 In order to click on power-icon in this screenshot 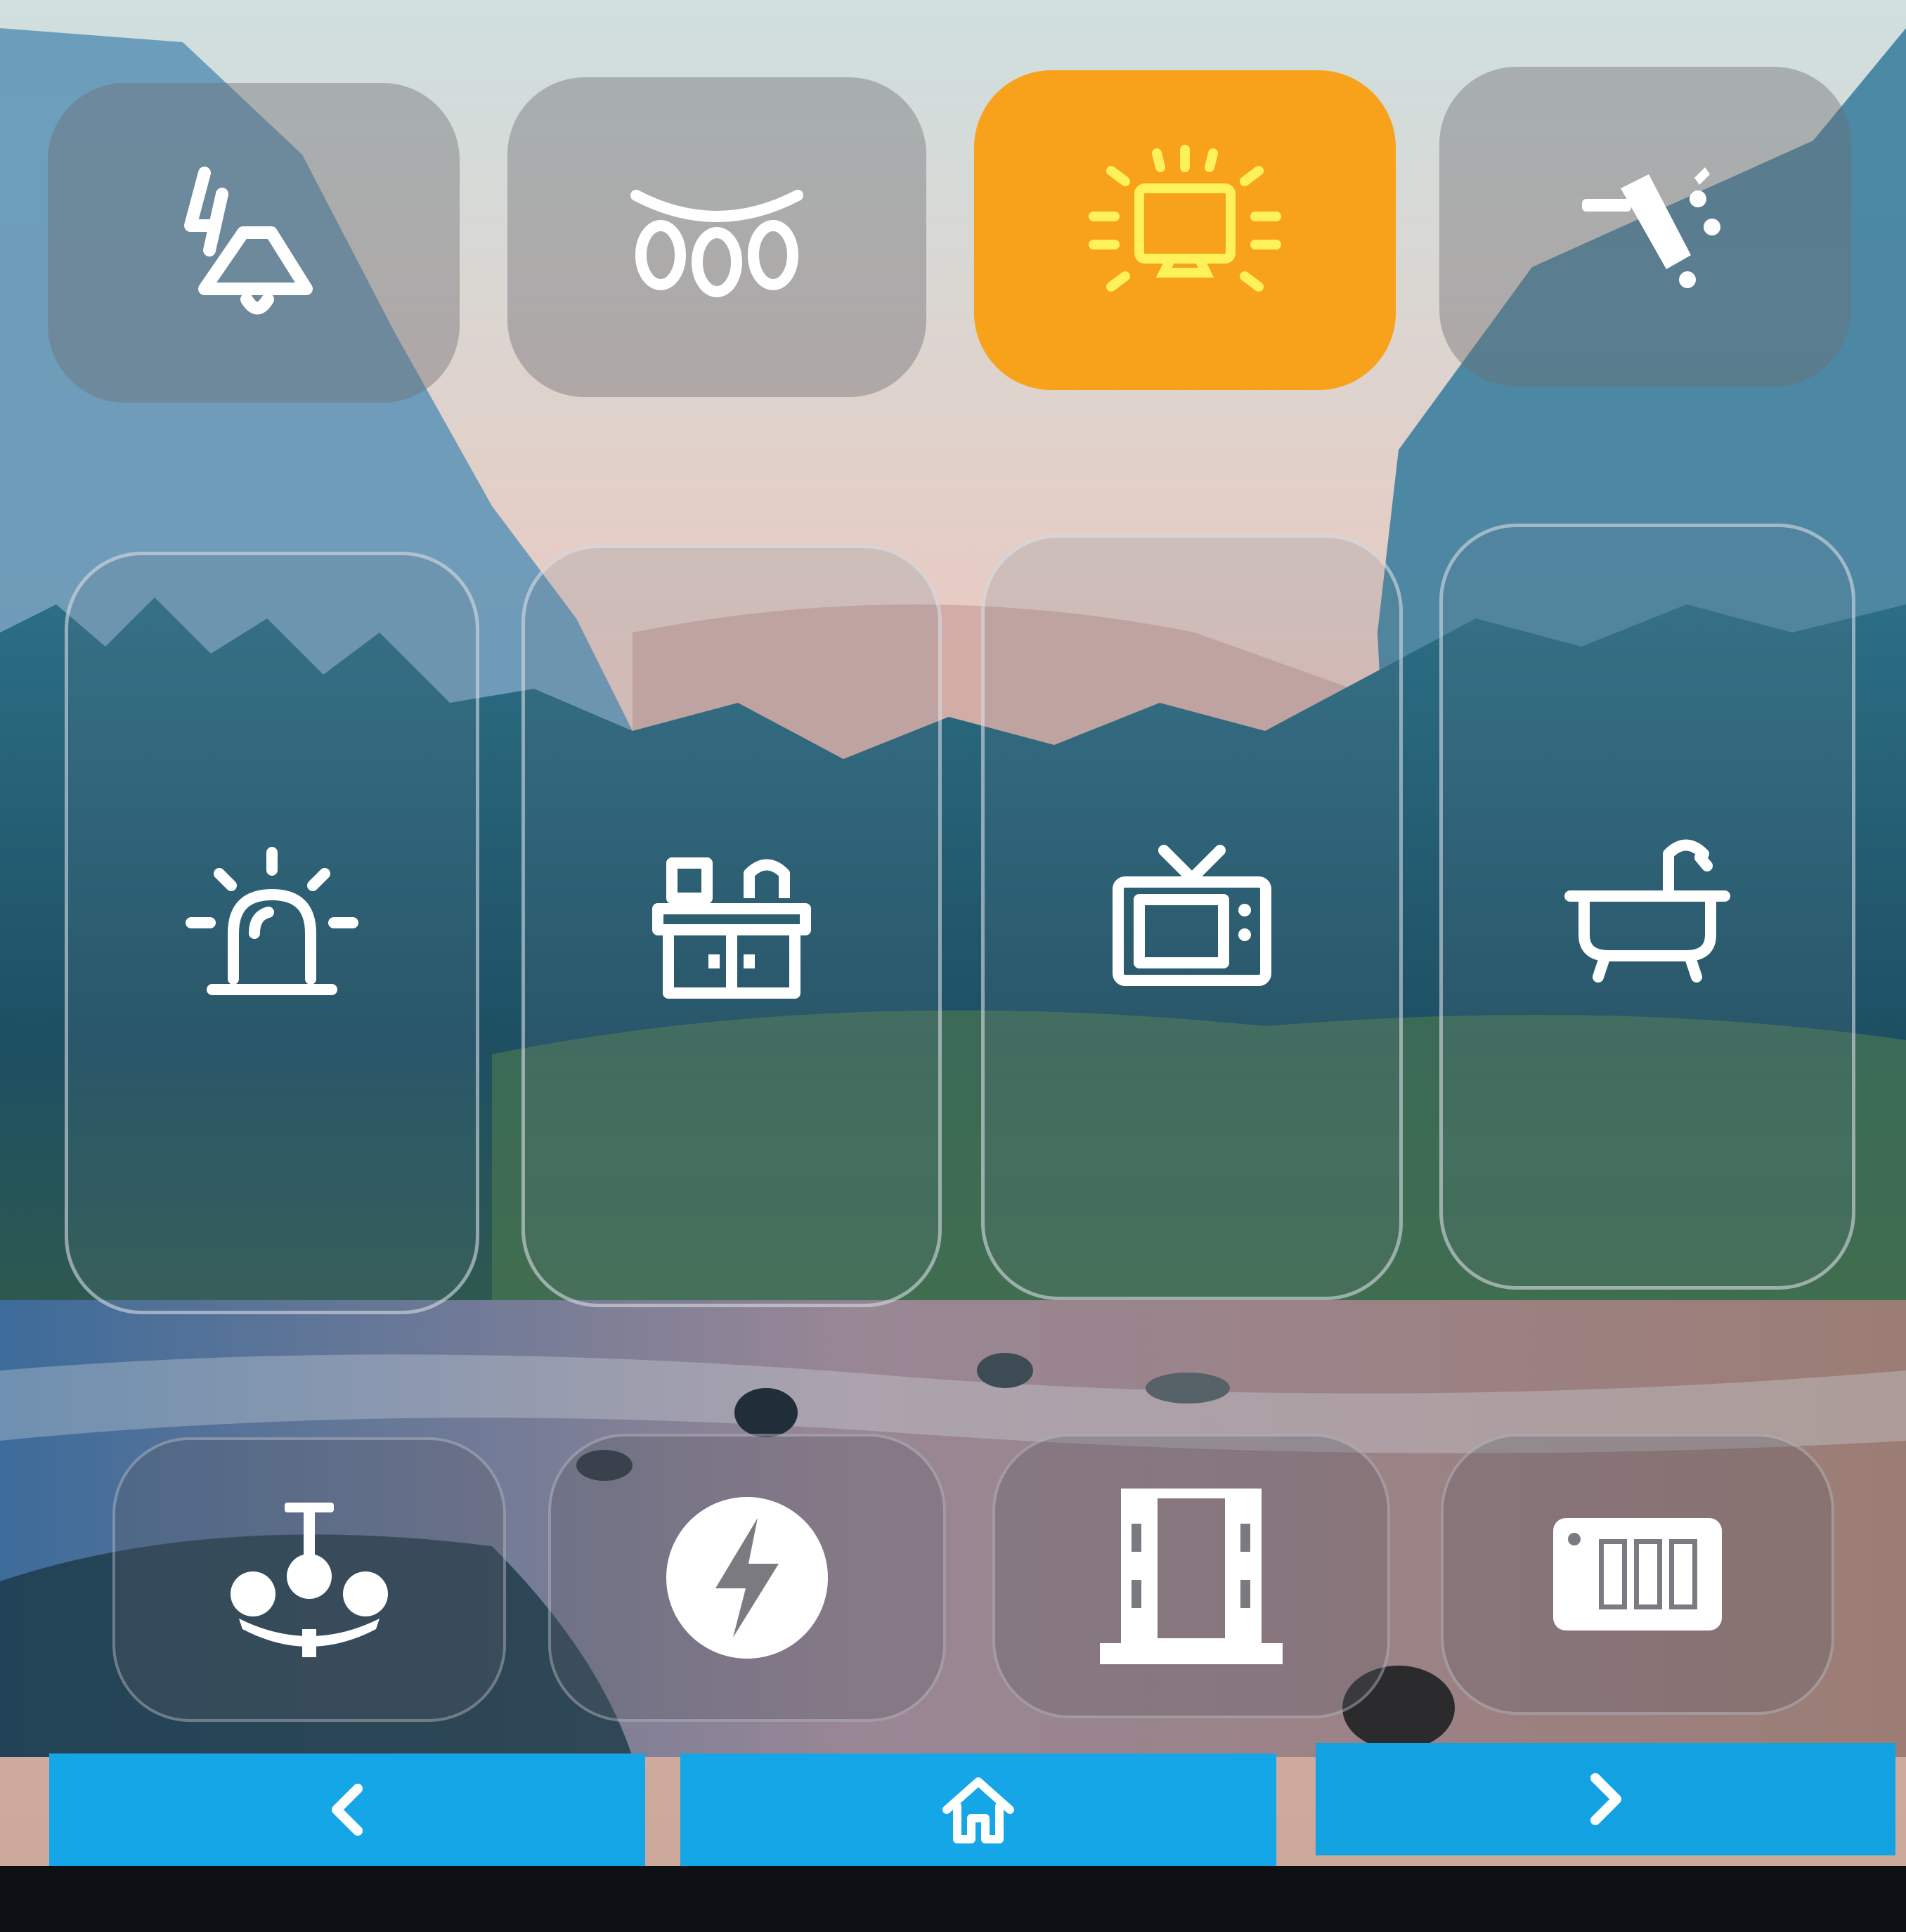, I will do `click(747, 1578)`.